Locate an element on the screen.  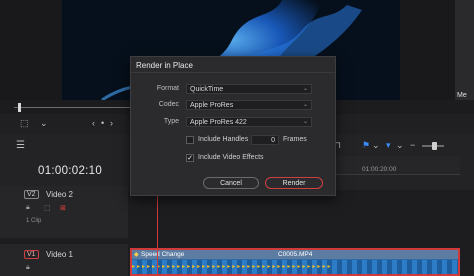
scrub-handle is located at coordinates (19, 107).